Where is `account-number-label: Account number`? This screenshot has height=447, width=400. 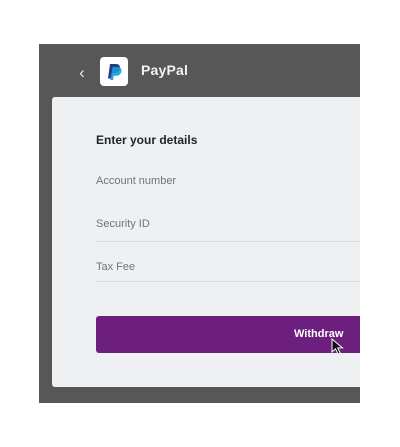 account-number-label: Account number is located at coordinates (136, 181).